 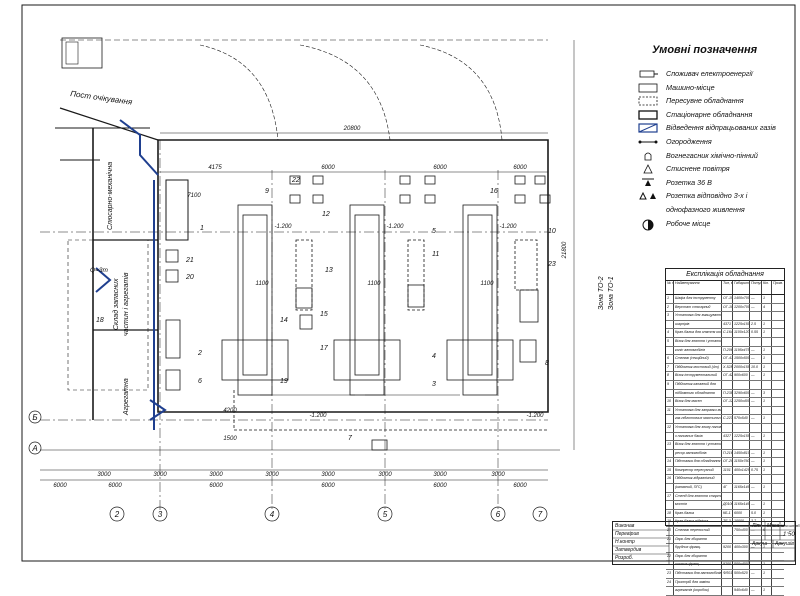 What do you see at coordinates (725, 299) in the screenshot?
I see `spec-row: 1Шафа для інструментуОГ-15031400х700—1` at bounding box center [725, 299].